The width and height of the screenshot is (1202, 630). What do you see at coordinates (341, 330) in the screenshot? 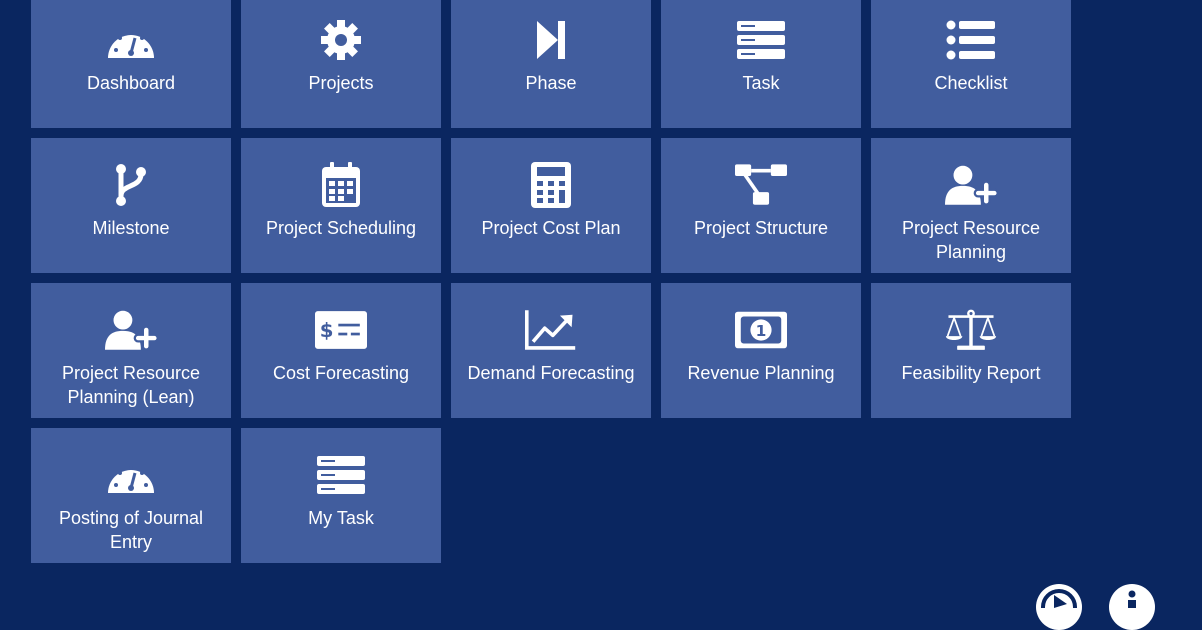
I see `money-check-icon: $` at bounding box center [341, 330].